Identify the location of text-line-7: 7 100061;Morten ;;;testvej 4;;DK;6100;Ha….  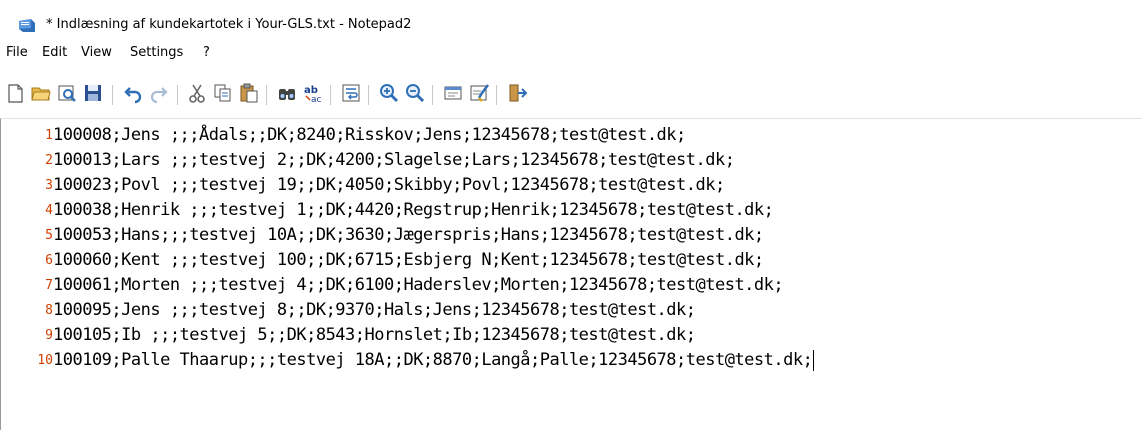
(571, 285).